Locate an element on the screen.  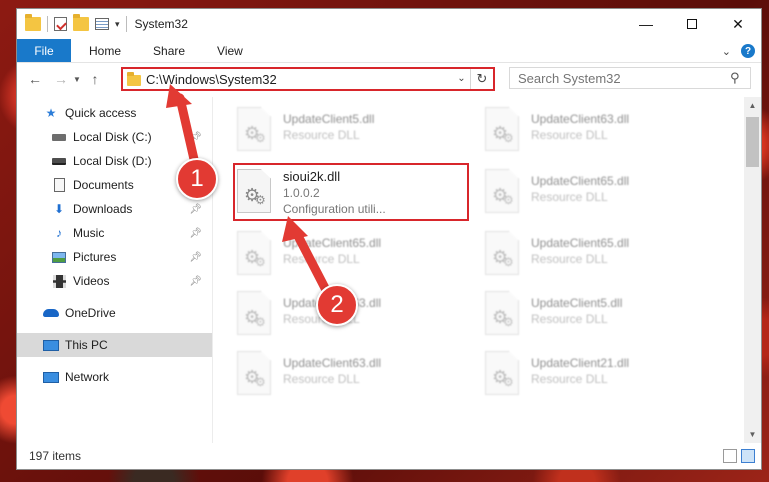
sidebar-item-music: ♪ Music 📌︎ is located at coordinates (114, 233).